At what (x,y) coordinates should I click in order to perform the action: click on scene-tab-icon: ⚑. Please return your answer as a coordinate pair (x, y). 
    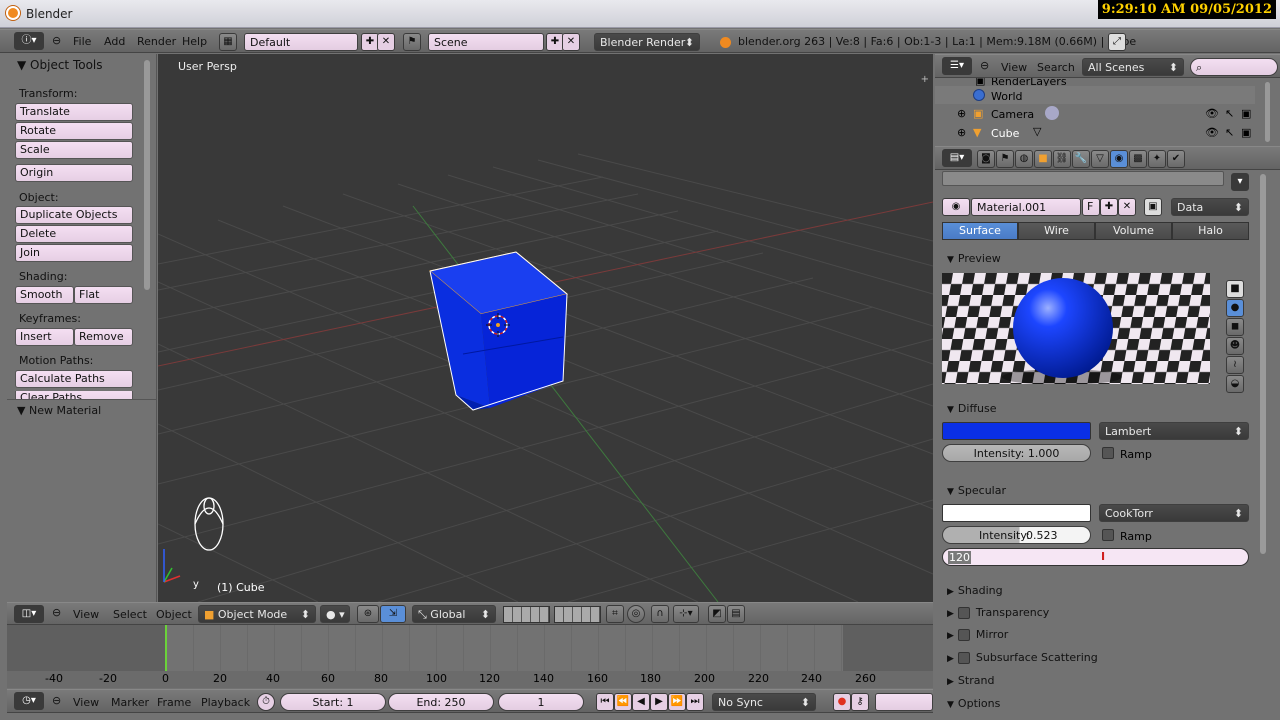
    Looking at the image, I should click on (1005, 159).